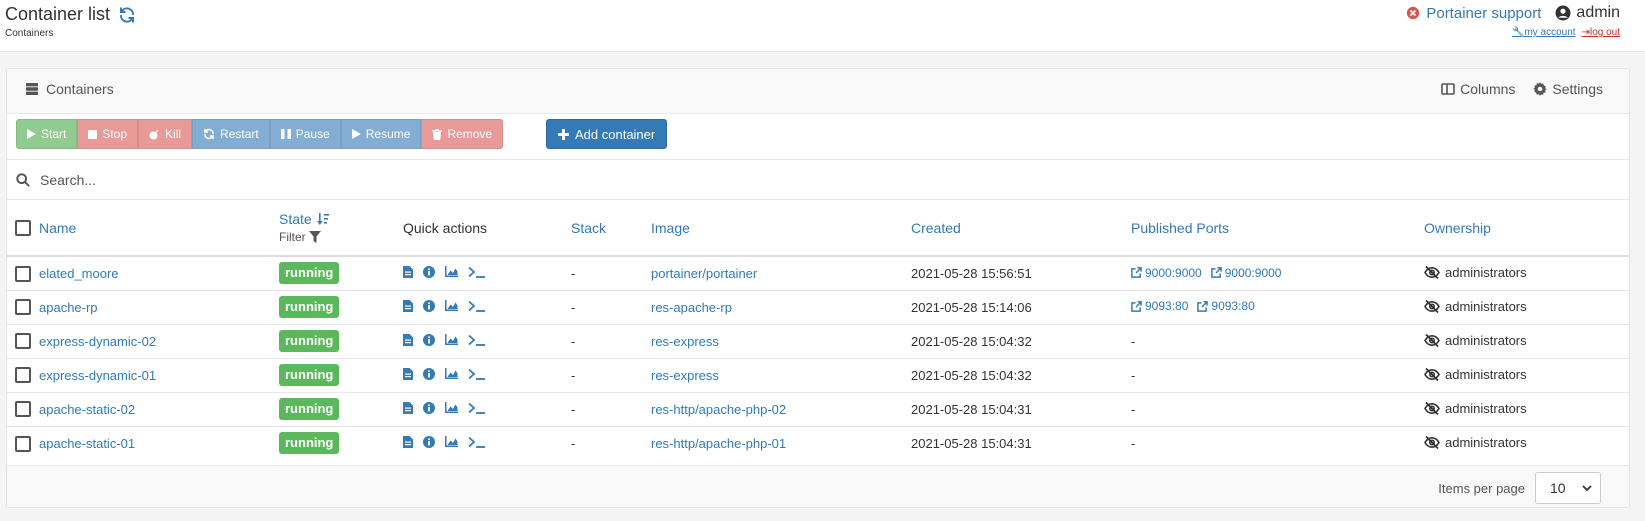 The image size is (1645, 521). I want to click on plus-icon, so click(563, 134).